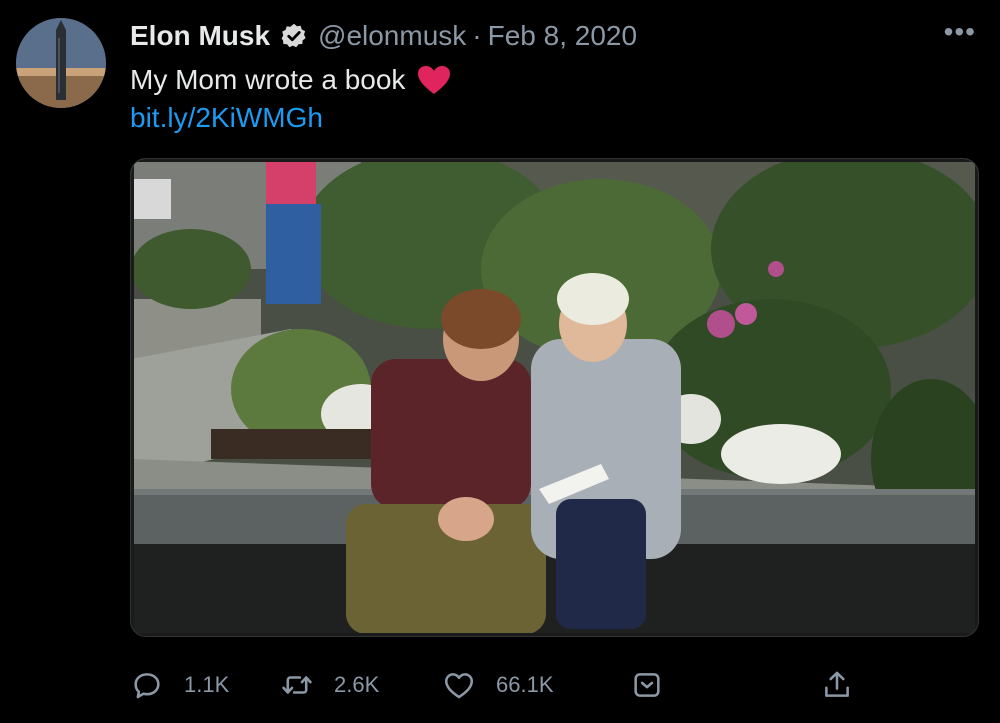 Image resolution: width=1000 pixels, height=723 pixels. What do you see at coordinates (562, 36) in the screenshot?
I see `tweet-date: Feb 8, 2020` at bounding box center [562, 36].